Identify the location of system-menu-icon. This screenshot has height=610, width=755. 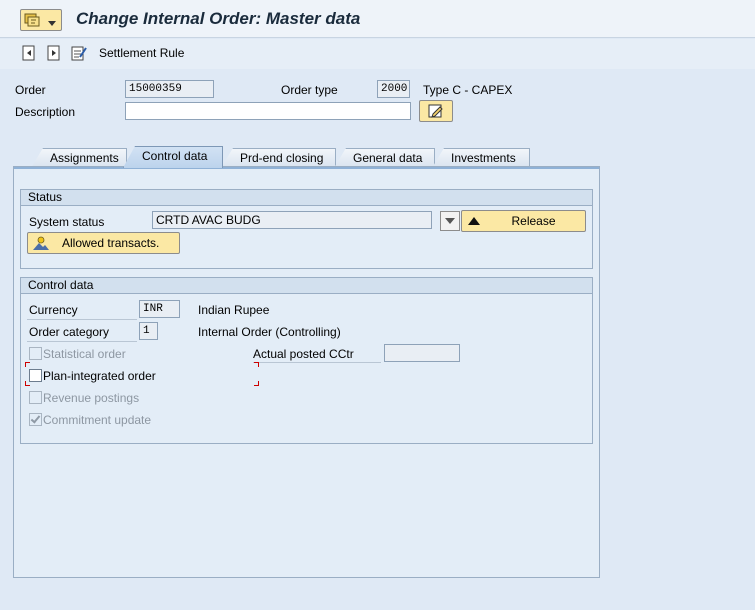
(32, 20).